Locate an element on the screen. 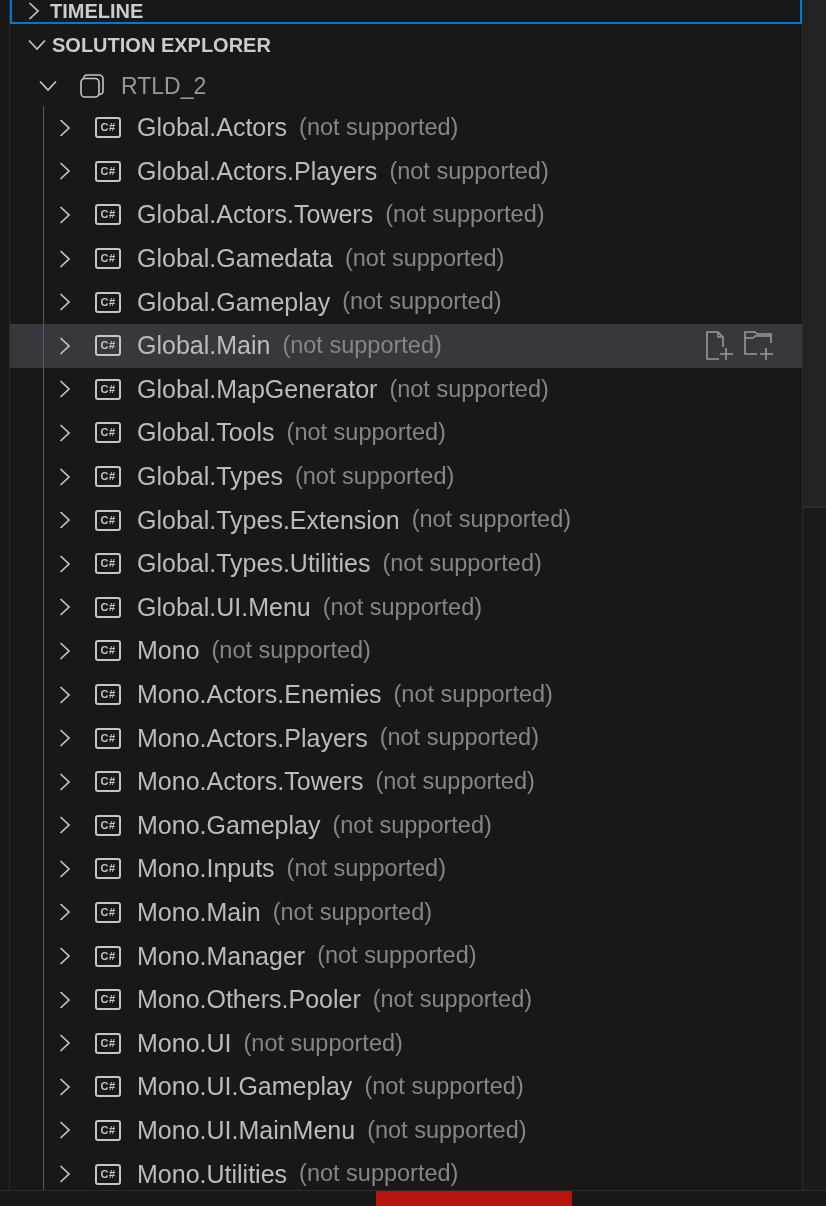 This screenshot has height=1206, width=826. tree-row: C# Global.Types.Utilities (not supported) is located at coordinates (406, 563).